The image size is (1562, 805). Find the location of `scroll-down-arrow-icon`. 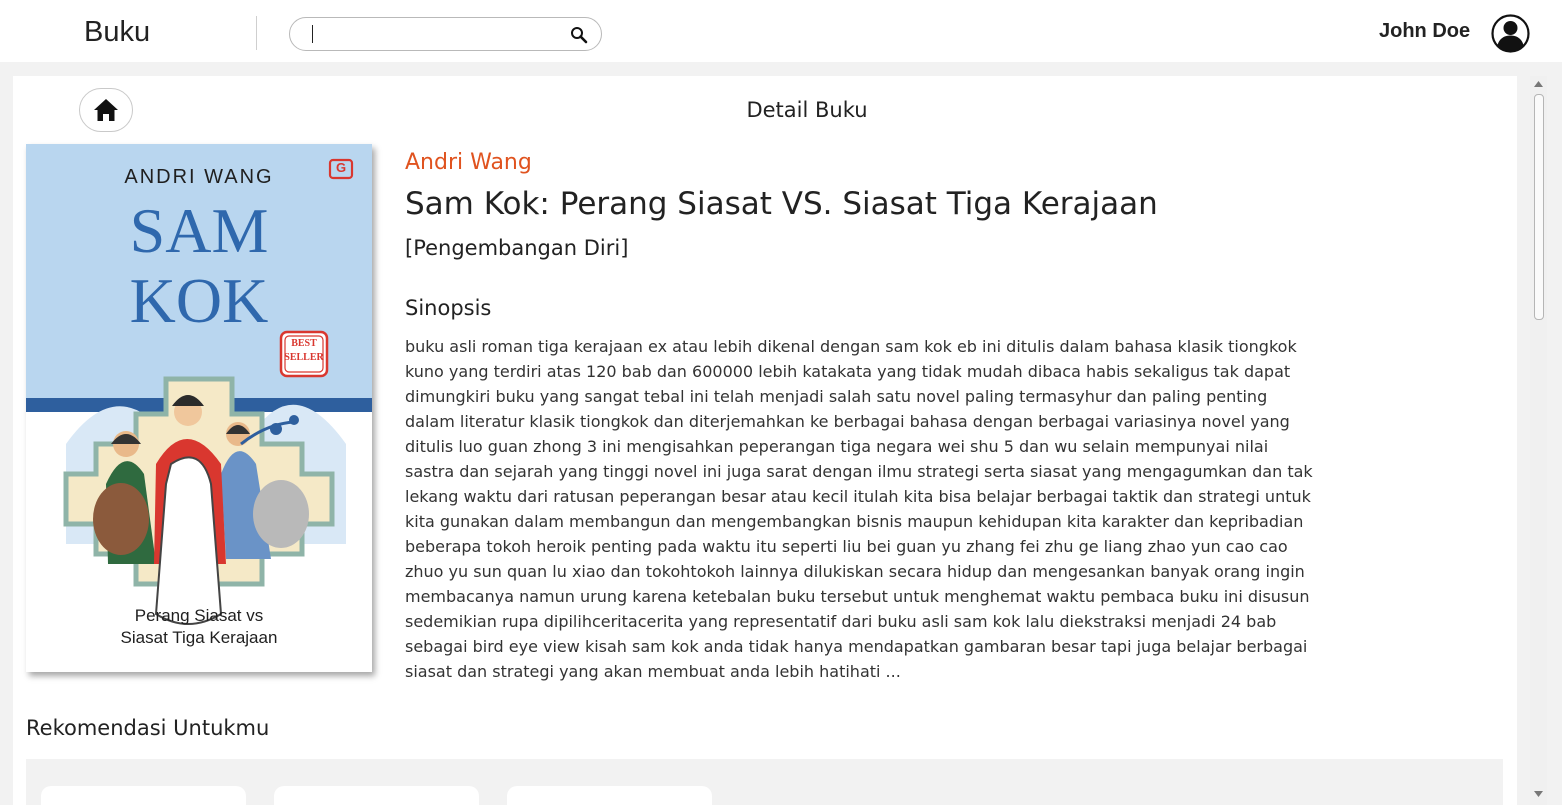

scroll-down-arrow-icon is located at coordinates (1538, 794).